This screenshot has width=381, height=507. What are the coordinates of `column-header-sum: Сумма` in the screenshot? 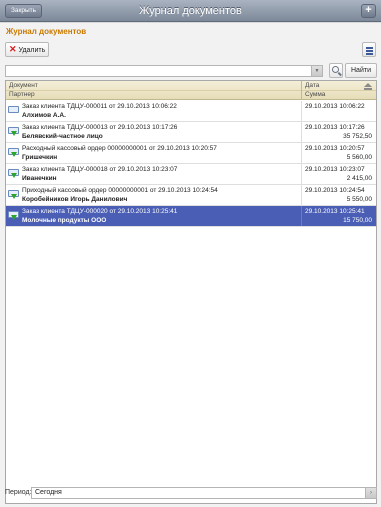 It's located at (315, 94).